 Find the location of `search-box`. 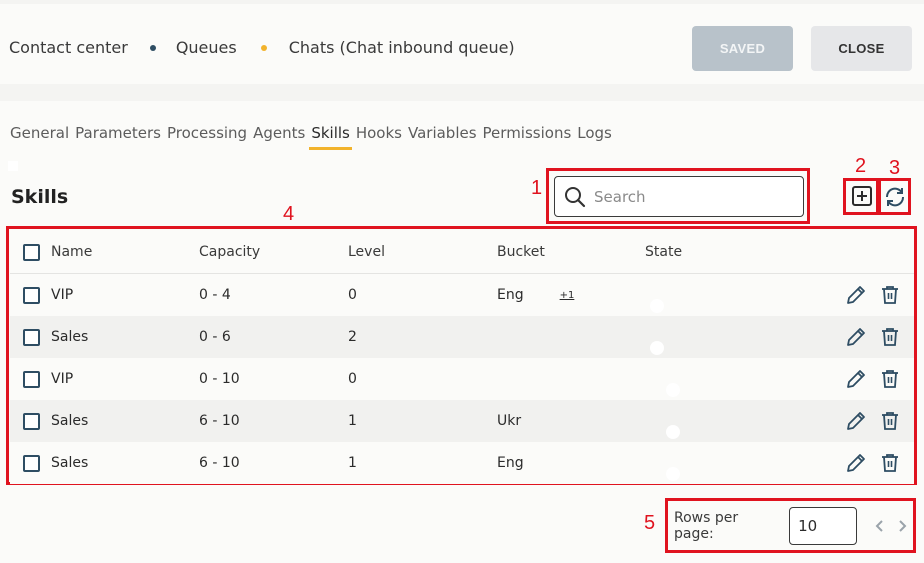

search-box is located at coordinates (679, 196).